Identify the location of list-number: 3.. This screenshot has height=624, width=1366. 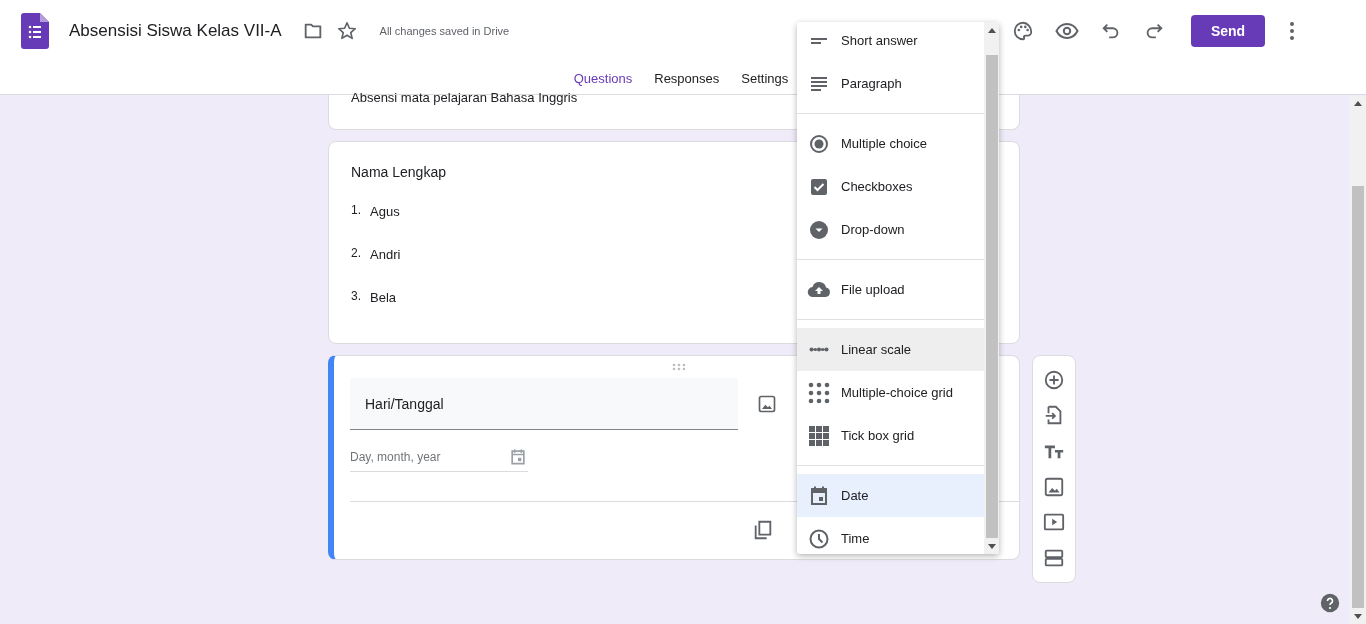
(356, 295).